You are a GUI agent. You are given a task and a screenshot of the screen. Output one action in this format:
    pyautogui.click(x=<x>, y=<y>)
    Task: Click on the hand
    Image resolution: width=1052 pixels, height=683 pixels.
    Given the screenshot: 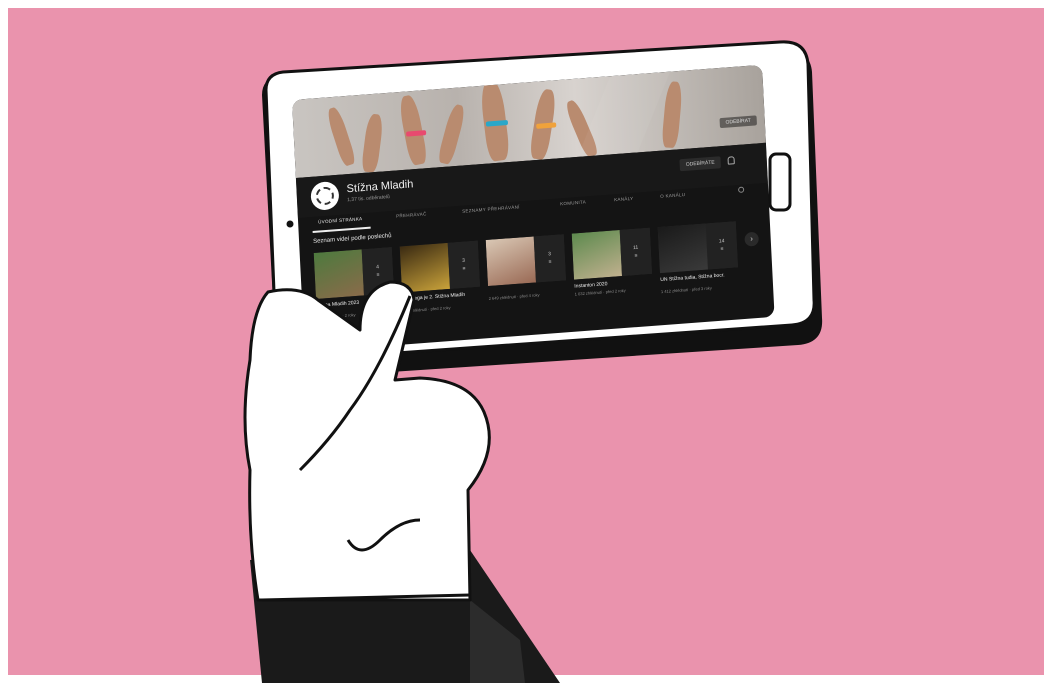 What is the action you would take?
    pyautogui.click(x=367, y=441)
    